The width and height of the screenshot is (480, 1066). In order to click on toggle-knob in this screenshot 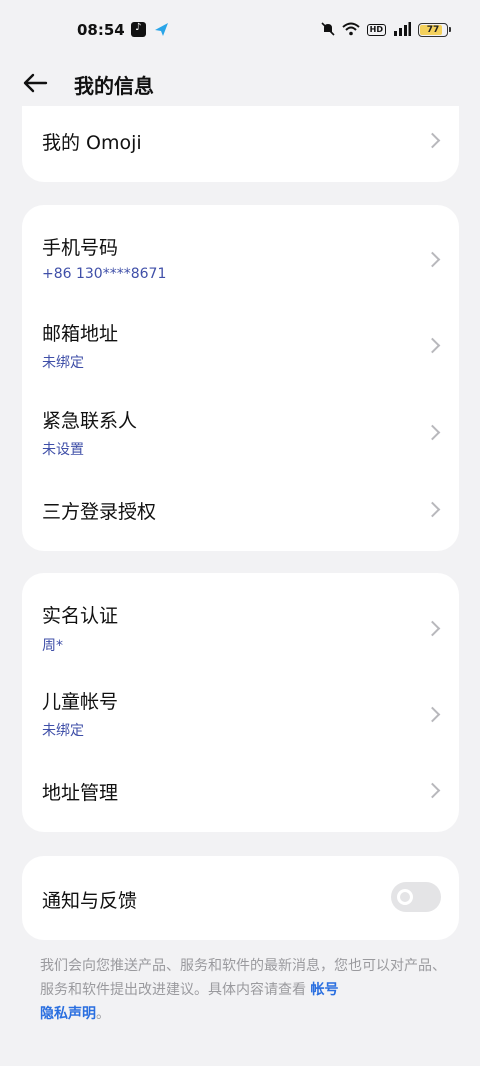, I will do `click(405, 897)`.